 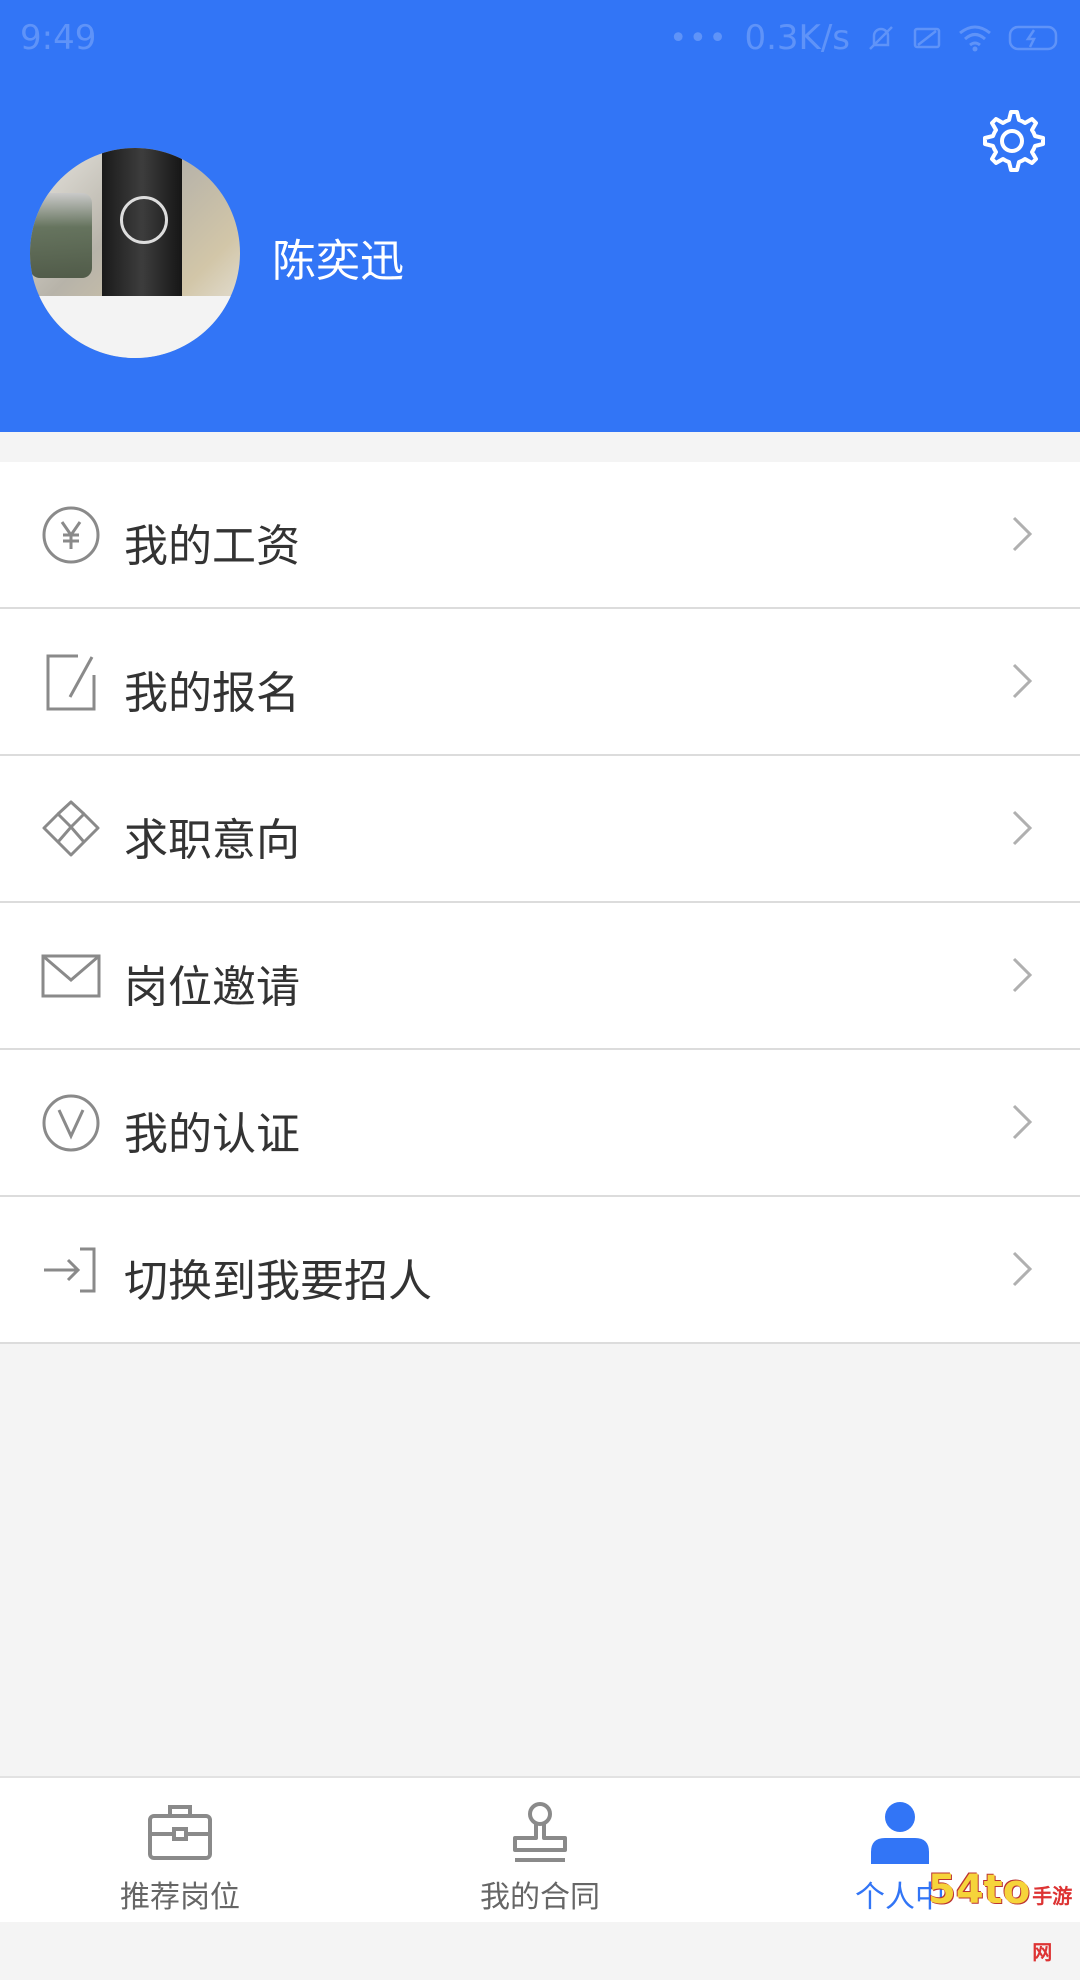 I want to click on menu-item-label: 我的工资, so click(x=212, y=546).